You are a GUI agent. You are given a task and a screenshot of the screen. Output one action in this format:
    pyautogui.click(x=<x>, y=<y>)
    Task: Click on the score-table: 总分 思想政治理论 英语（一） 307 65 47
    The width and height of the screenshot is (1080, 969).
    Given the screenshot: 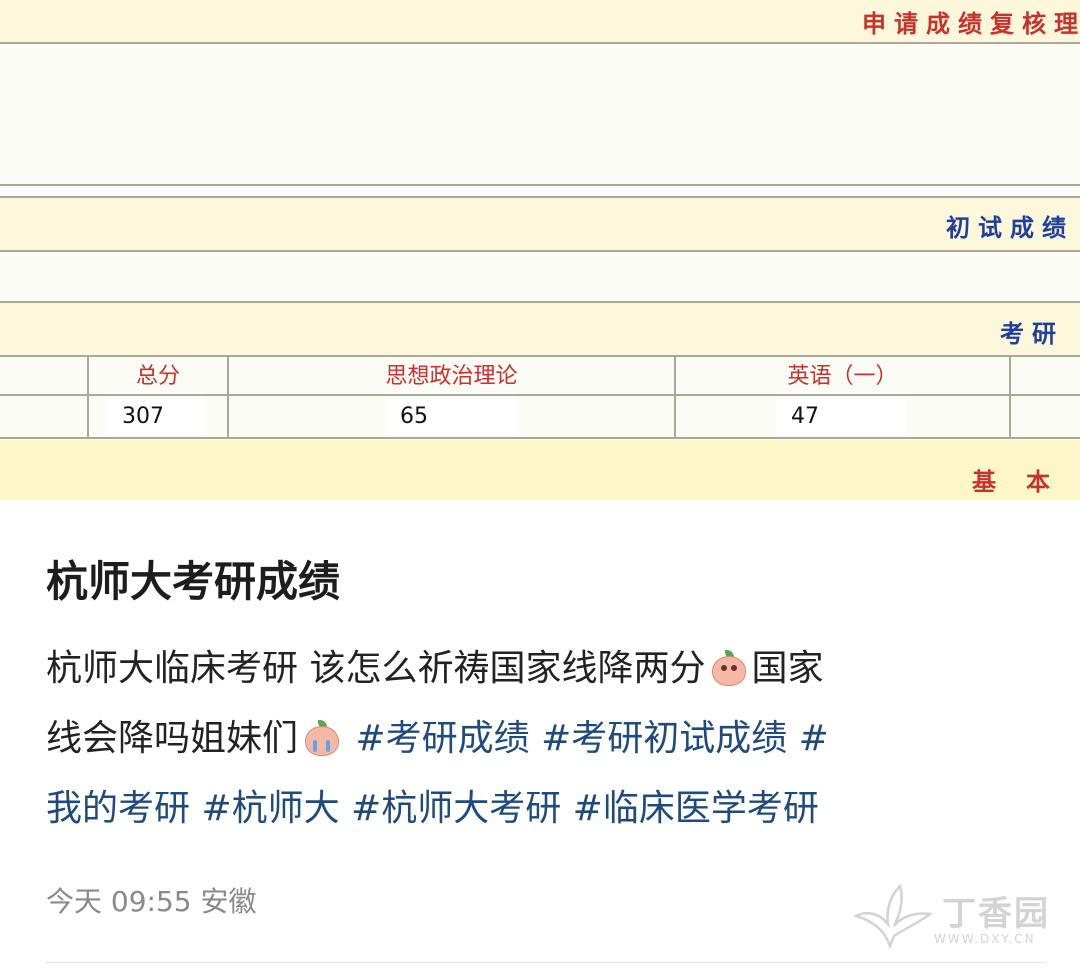 What is the action you would take?
    pyautogui.click(x=540, y=397)
    